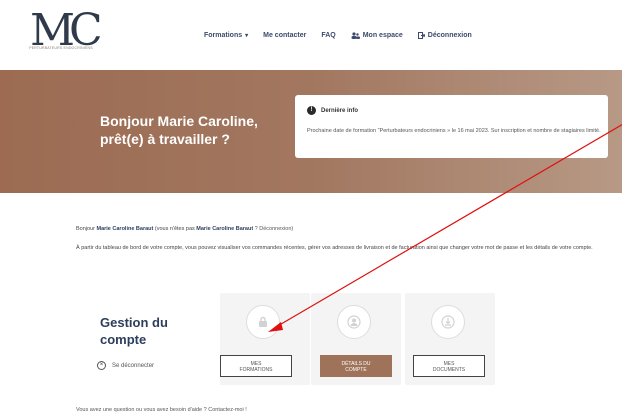  I want to click on nav-faq: FAQ, so click(328, 35).